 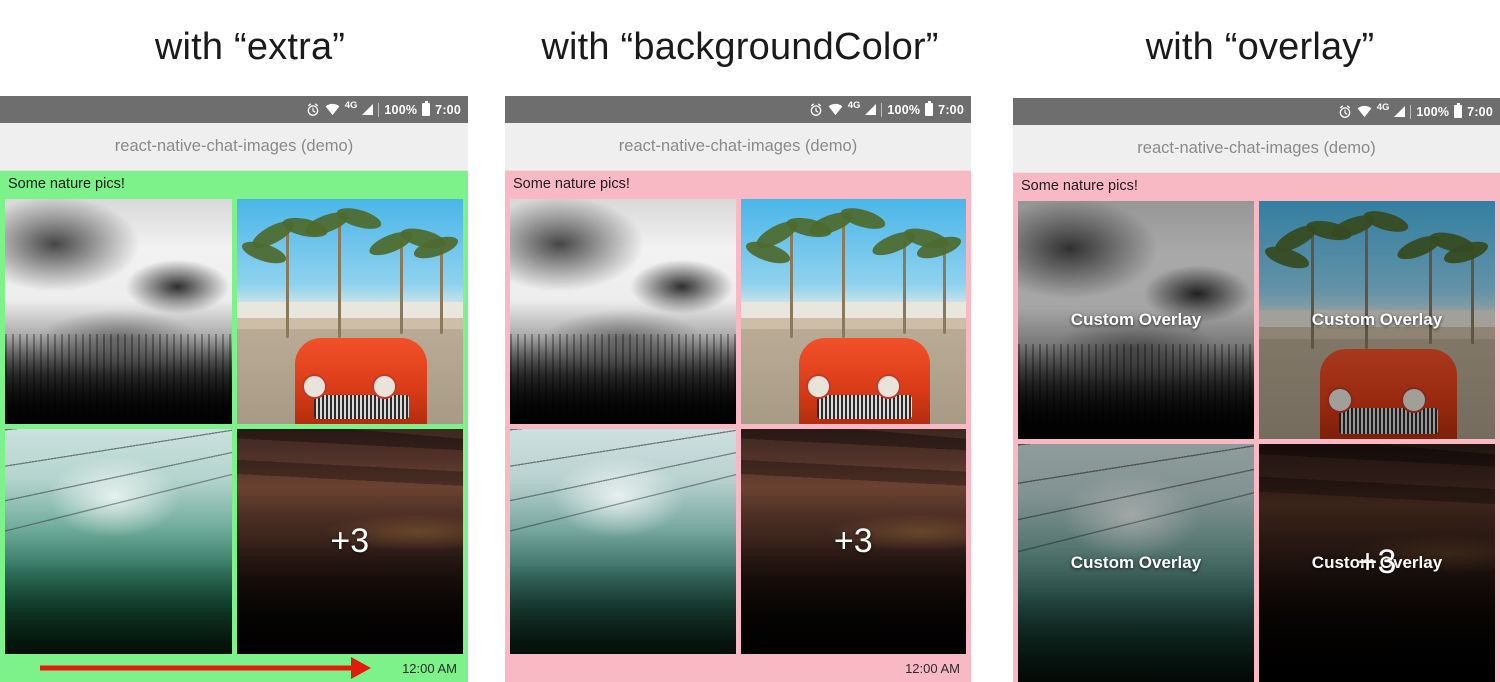 What do you see at coordinates (740, 47) in the screenshot?
I see `heading-background-color: with “backgroundColor”` at bounding box center [740, 47].